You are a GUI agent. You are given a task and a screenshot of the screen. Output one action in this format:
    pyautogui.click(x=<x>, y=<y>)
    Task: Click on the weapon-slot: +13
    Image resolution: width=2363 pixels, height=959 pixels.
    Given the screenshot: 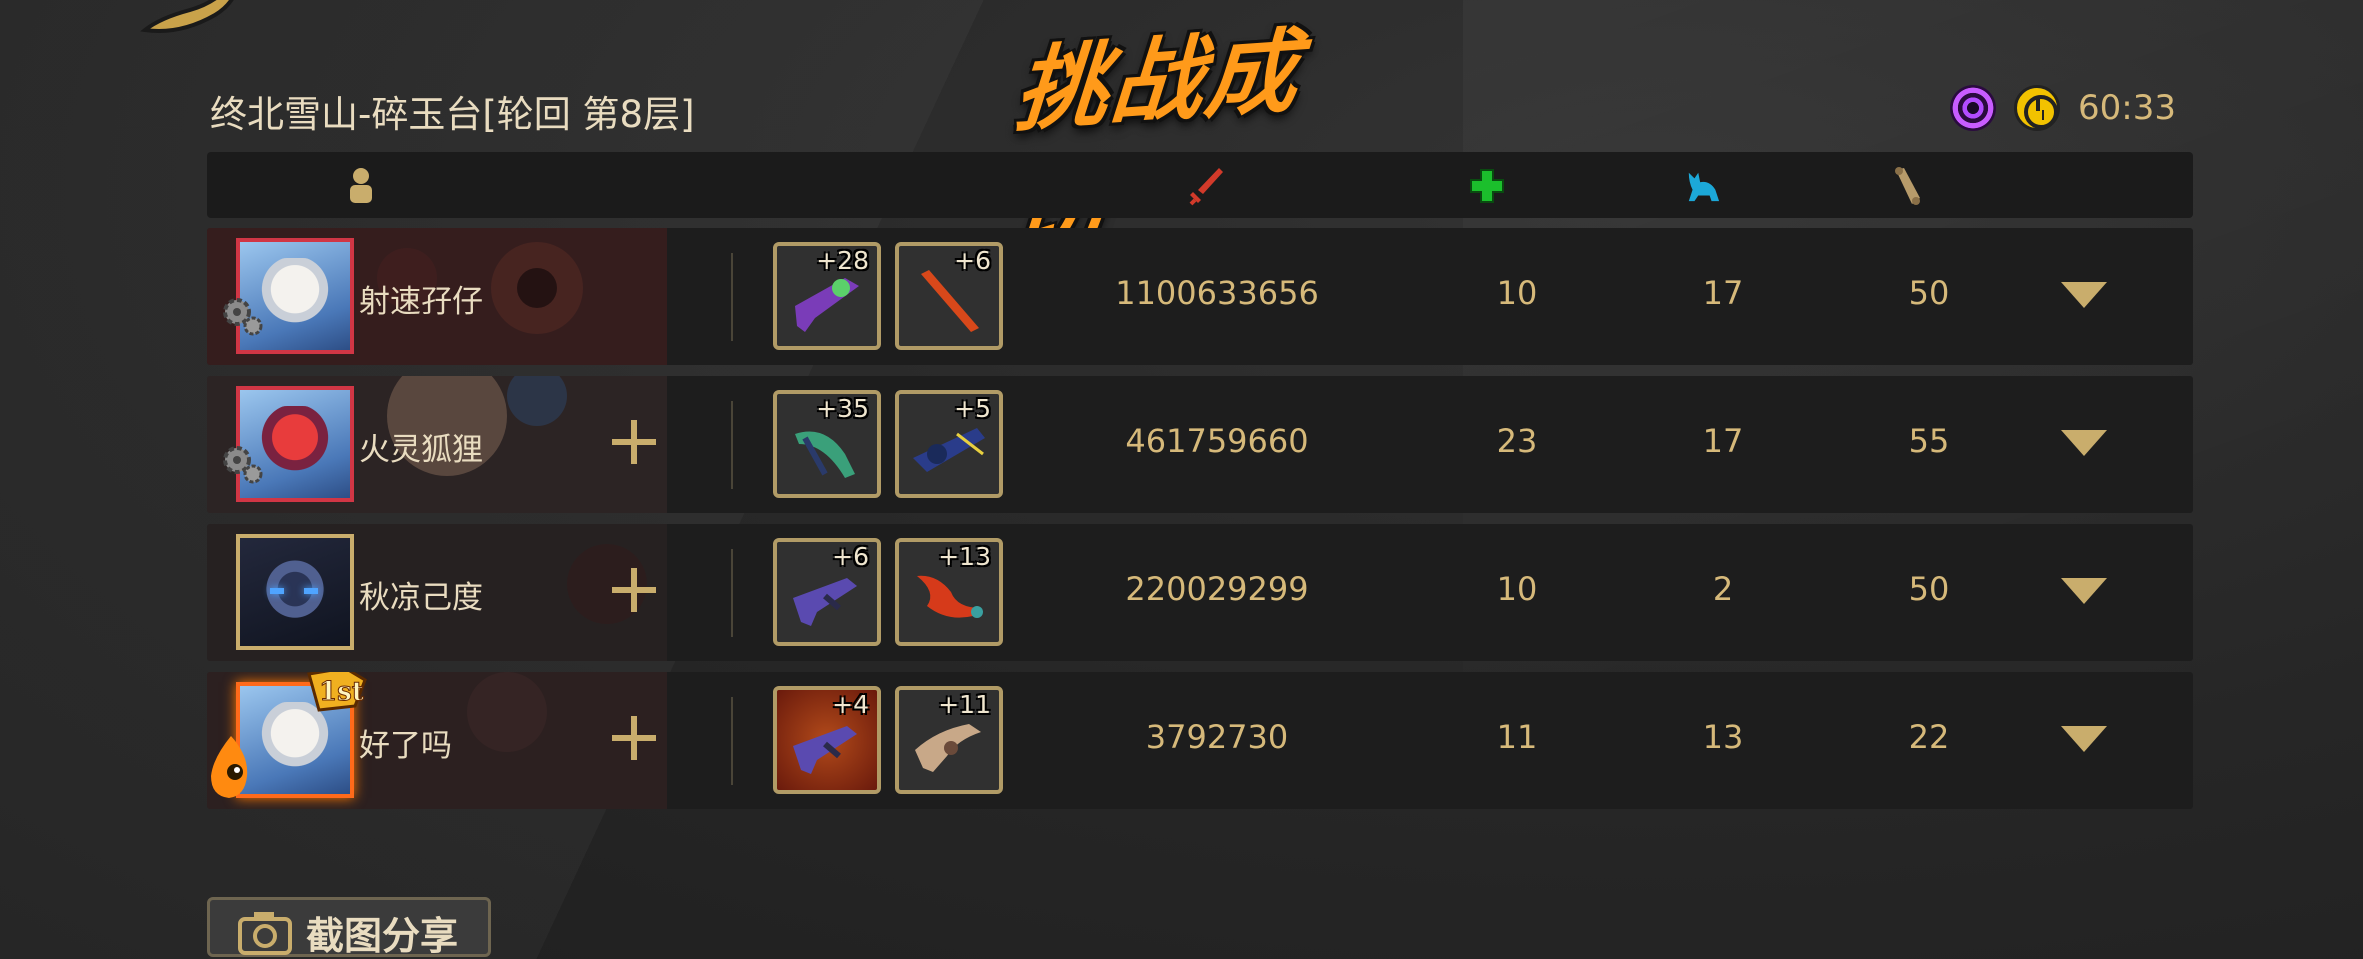 What is the action you would take?
    pyautogui.click(x=949, y=592)
    